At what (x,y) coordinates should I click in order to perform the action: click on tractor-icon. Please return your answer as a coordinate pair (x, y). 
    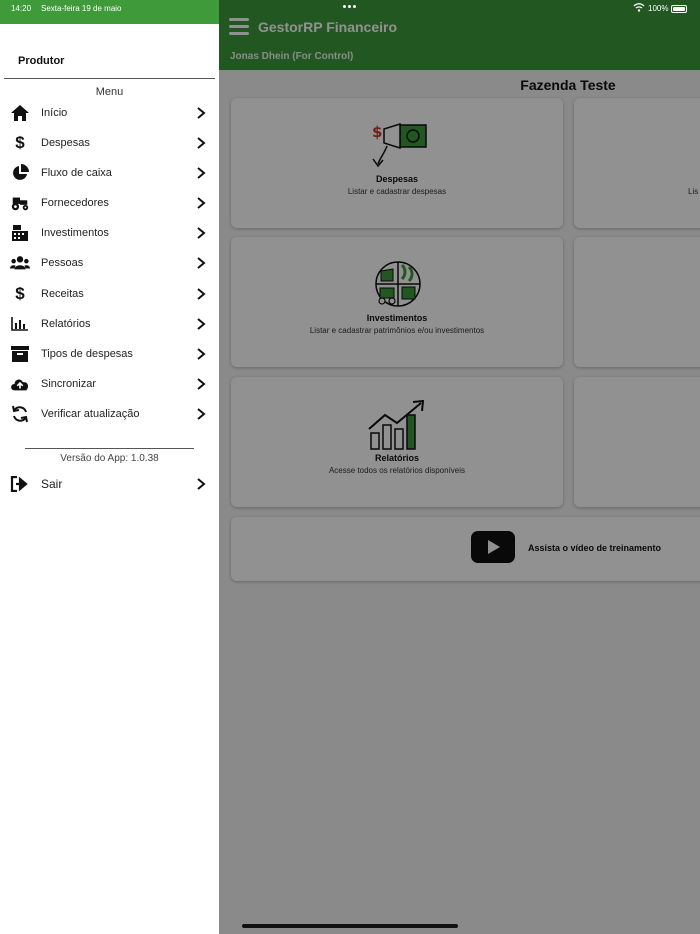
    Looking at the image, I should click on (20, 203).